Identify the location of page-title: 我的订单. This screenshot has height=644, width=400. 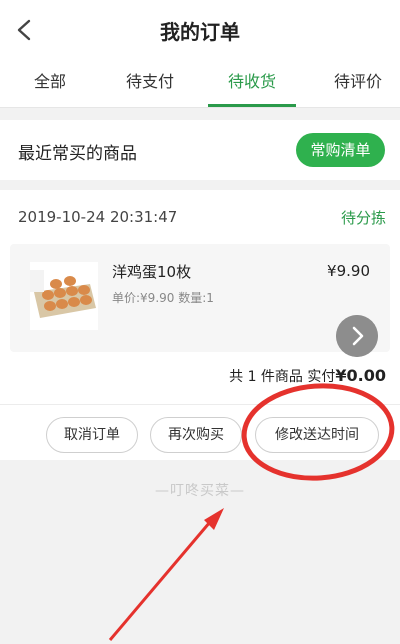
(200, 32).